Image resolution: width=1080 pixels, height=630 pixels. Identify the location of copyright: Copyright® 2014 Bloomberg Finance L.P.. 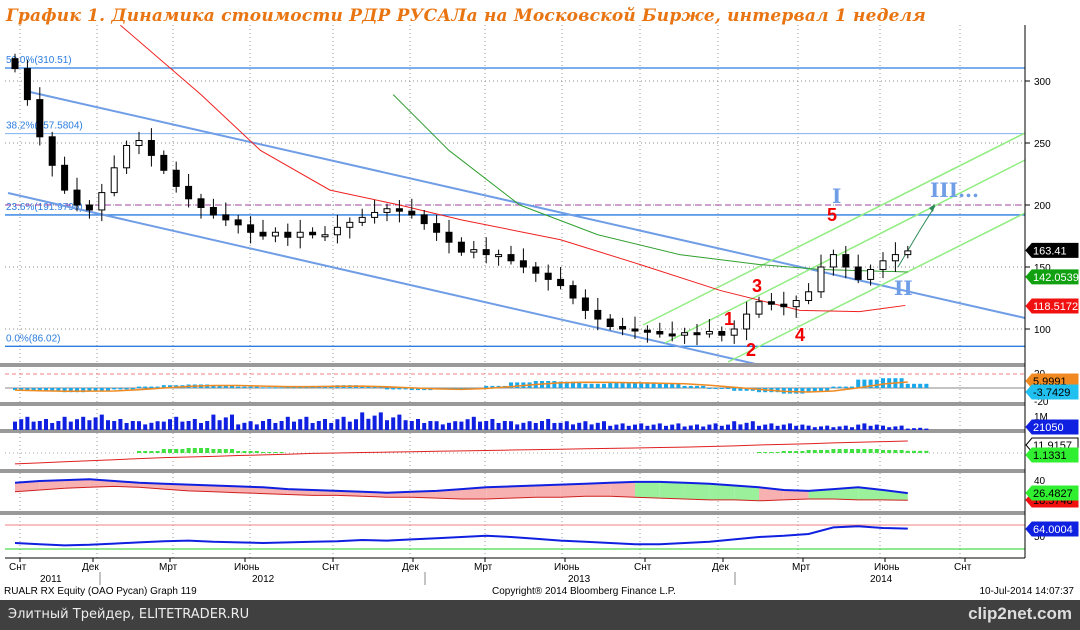
(584, 591).